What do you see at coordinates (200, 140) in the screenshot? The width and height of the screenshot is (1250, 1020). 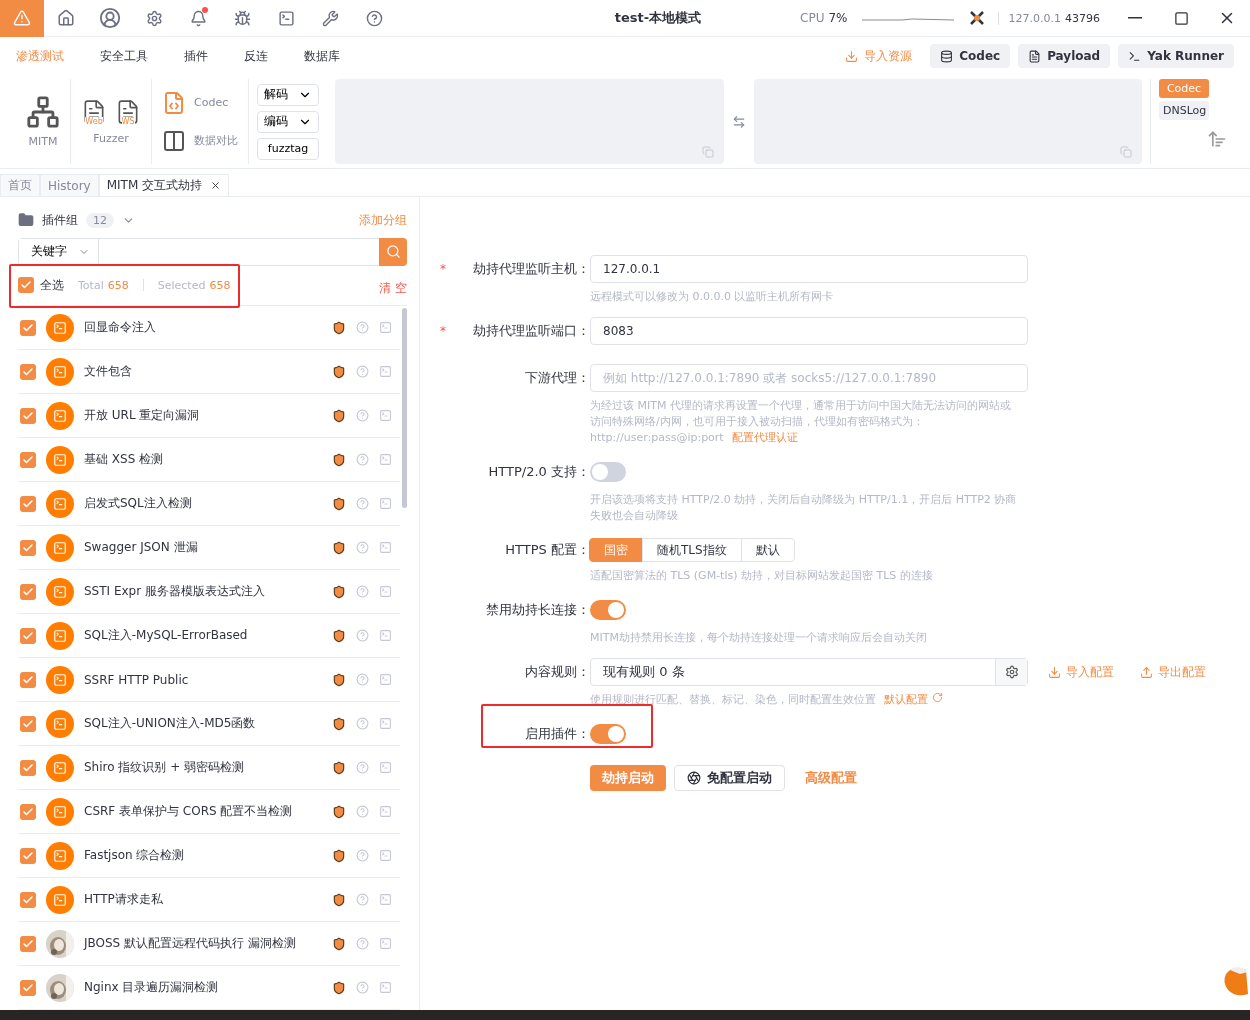 I see `compare-tool: 数据对比` at bounding box center [200, 140].